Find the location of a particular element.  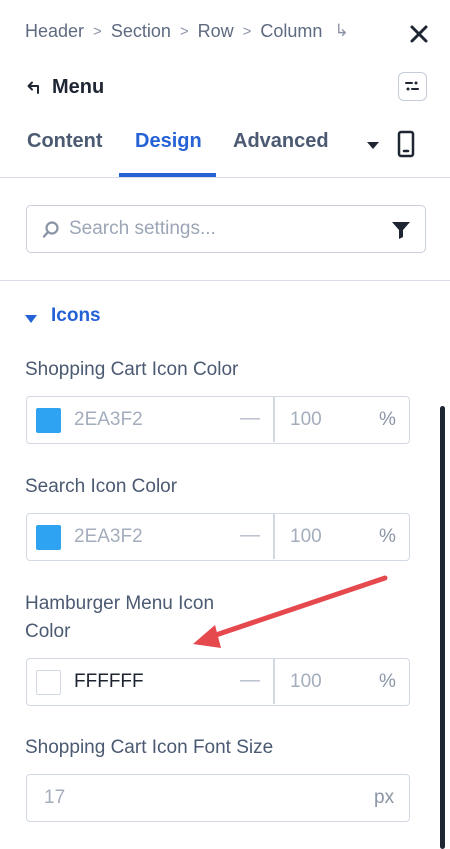

tab-bar: Content Design Advanced is located at coordinates (225, 149).